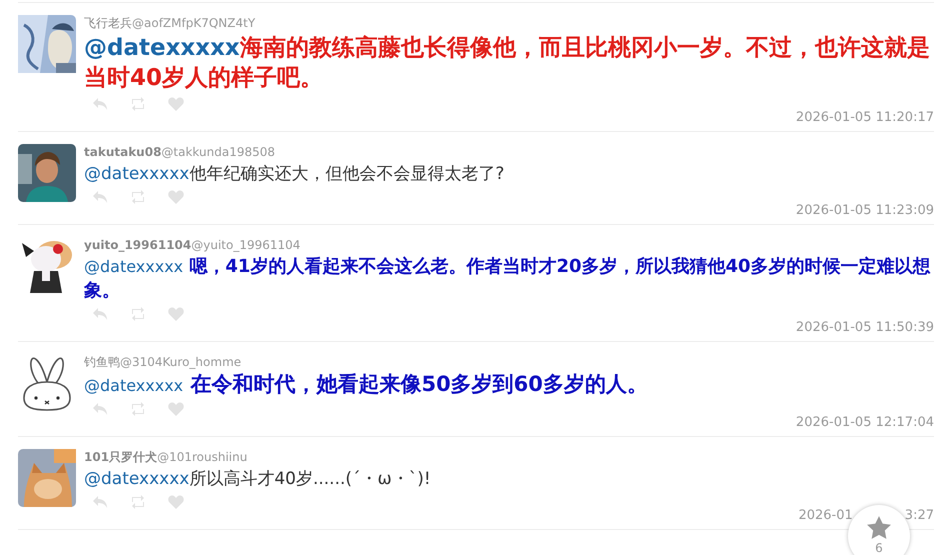 The image size is (942, 555). Describe the element at coordinates (218, 152) in the screenshot. I see `user-handle: @takkunda198508` at that location.